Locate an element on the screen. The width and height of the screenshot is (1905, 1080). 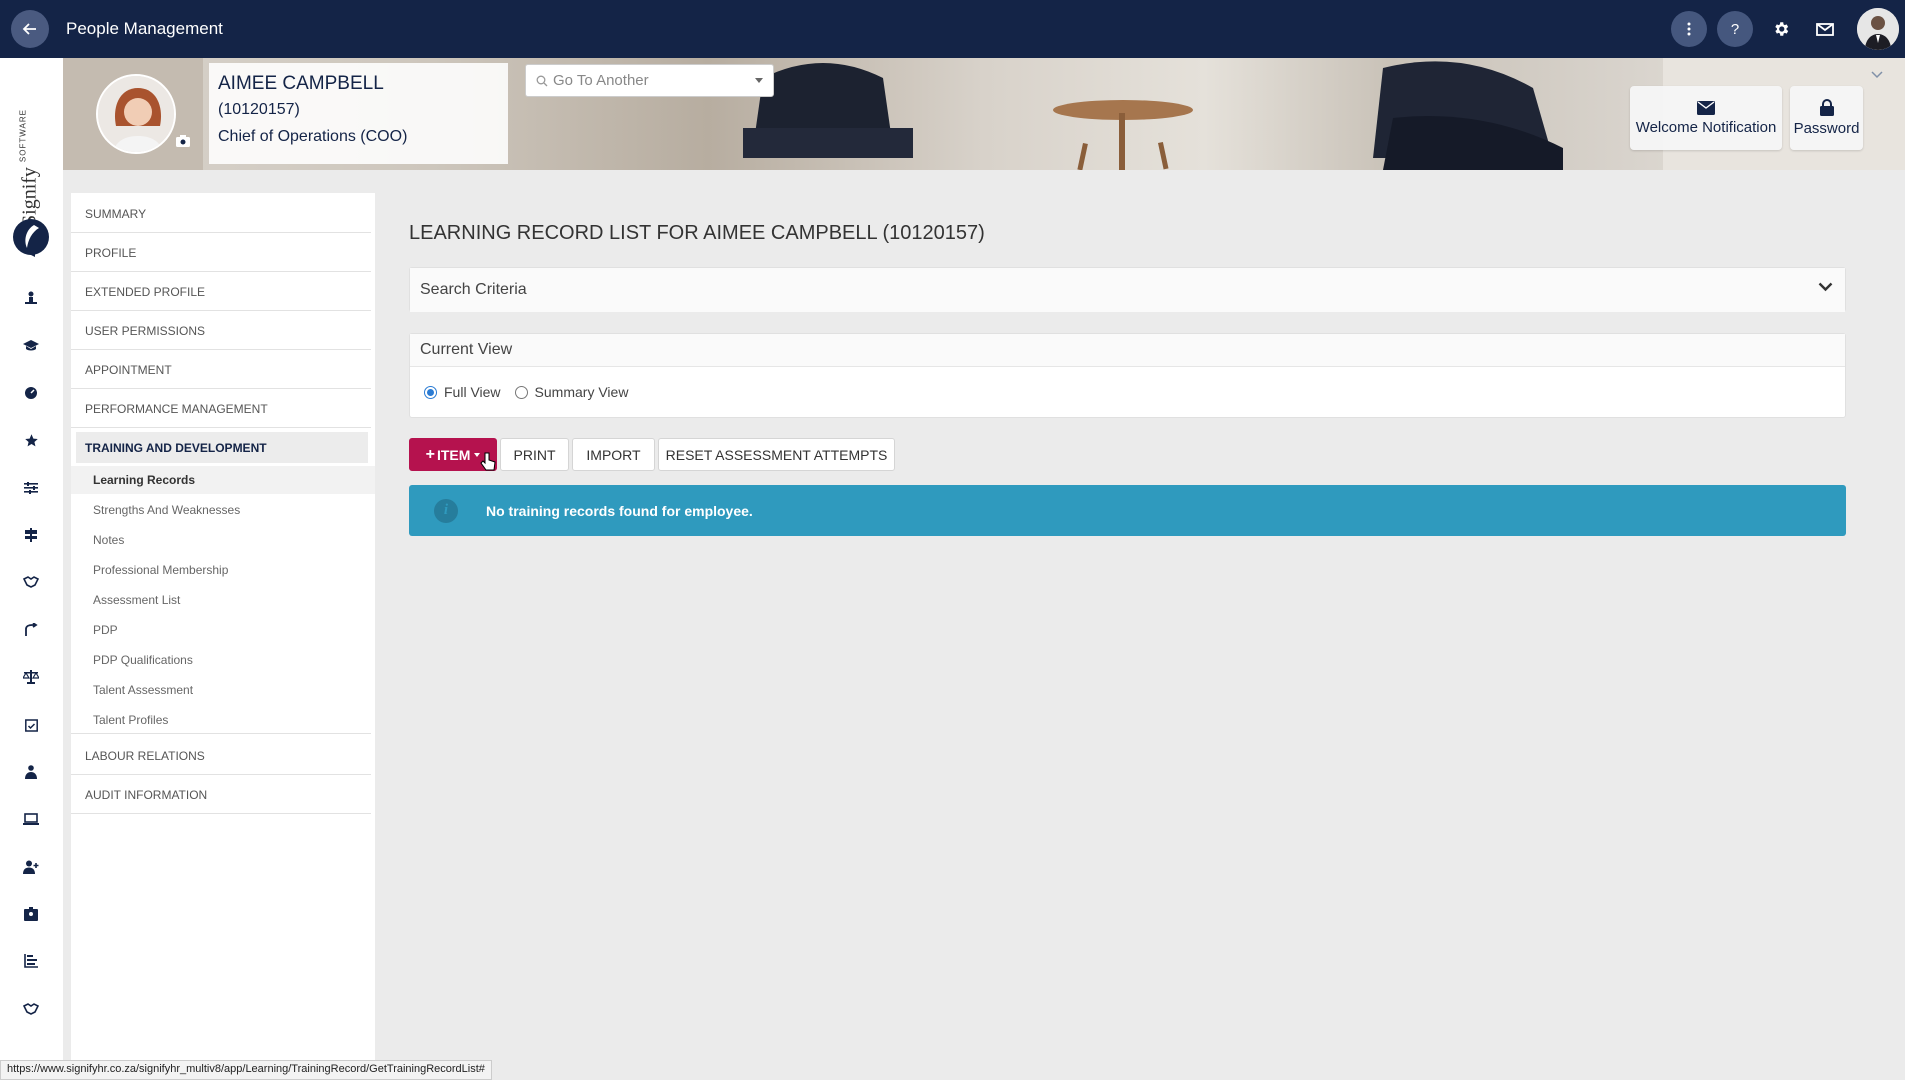
search-criteria-panel: Search Criteria is located at coordinates (1127, 289).